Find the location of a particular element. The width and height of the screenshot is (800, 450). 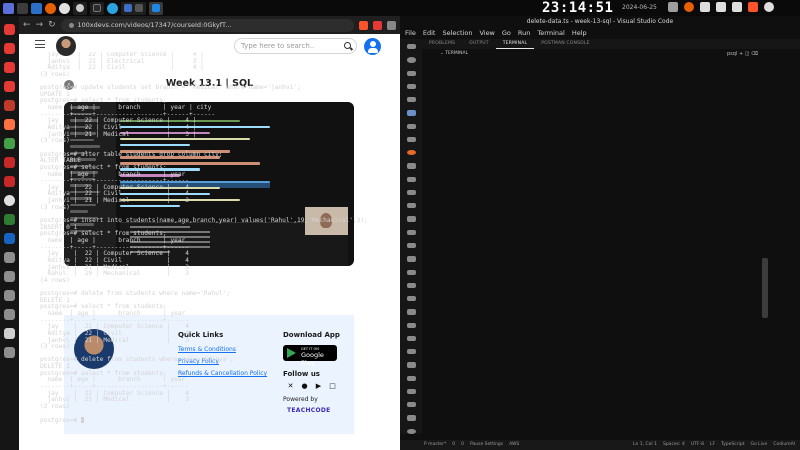

forward-arrow-icon: → is located at coordinates (40, 25).